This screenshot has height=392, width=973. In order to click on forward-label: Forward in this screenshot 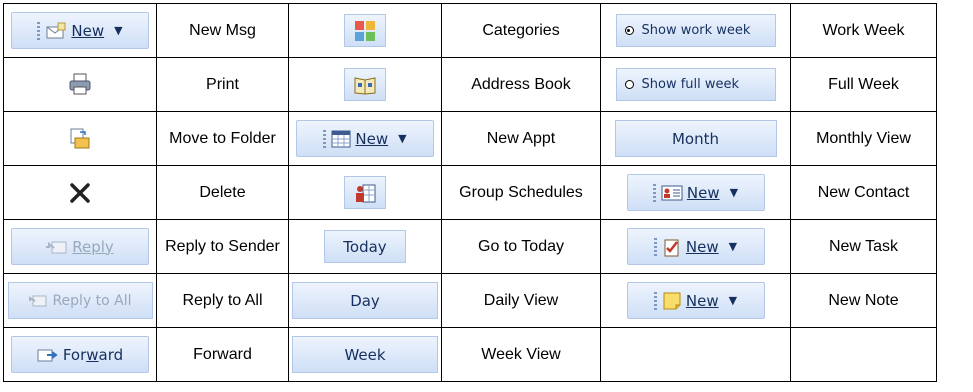, I will do `click(93, 354)`.